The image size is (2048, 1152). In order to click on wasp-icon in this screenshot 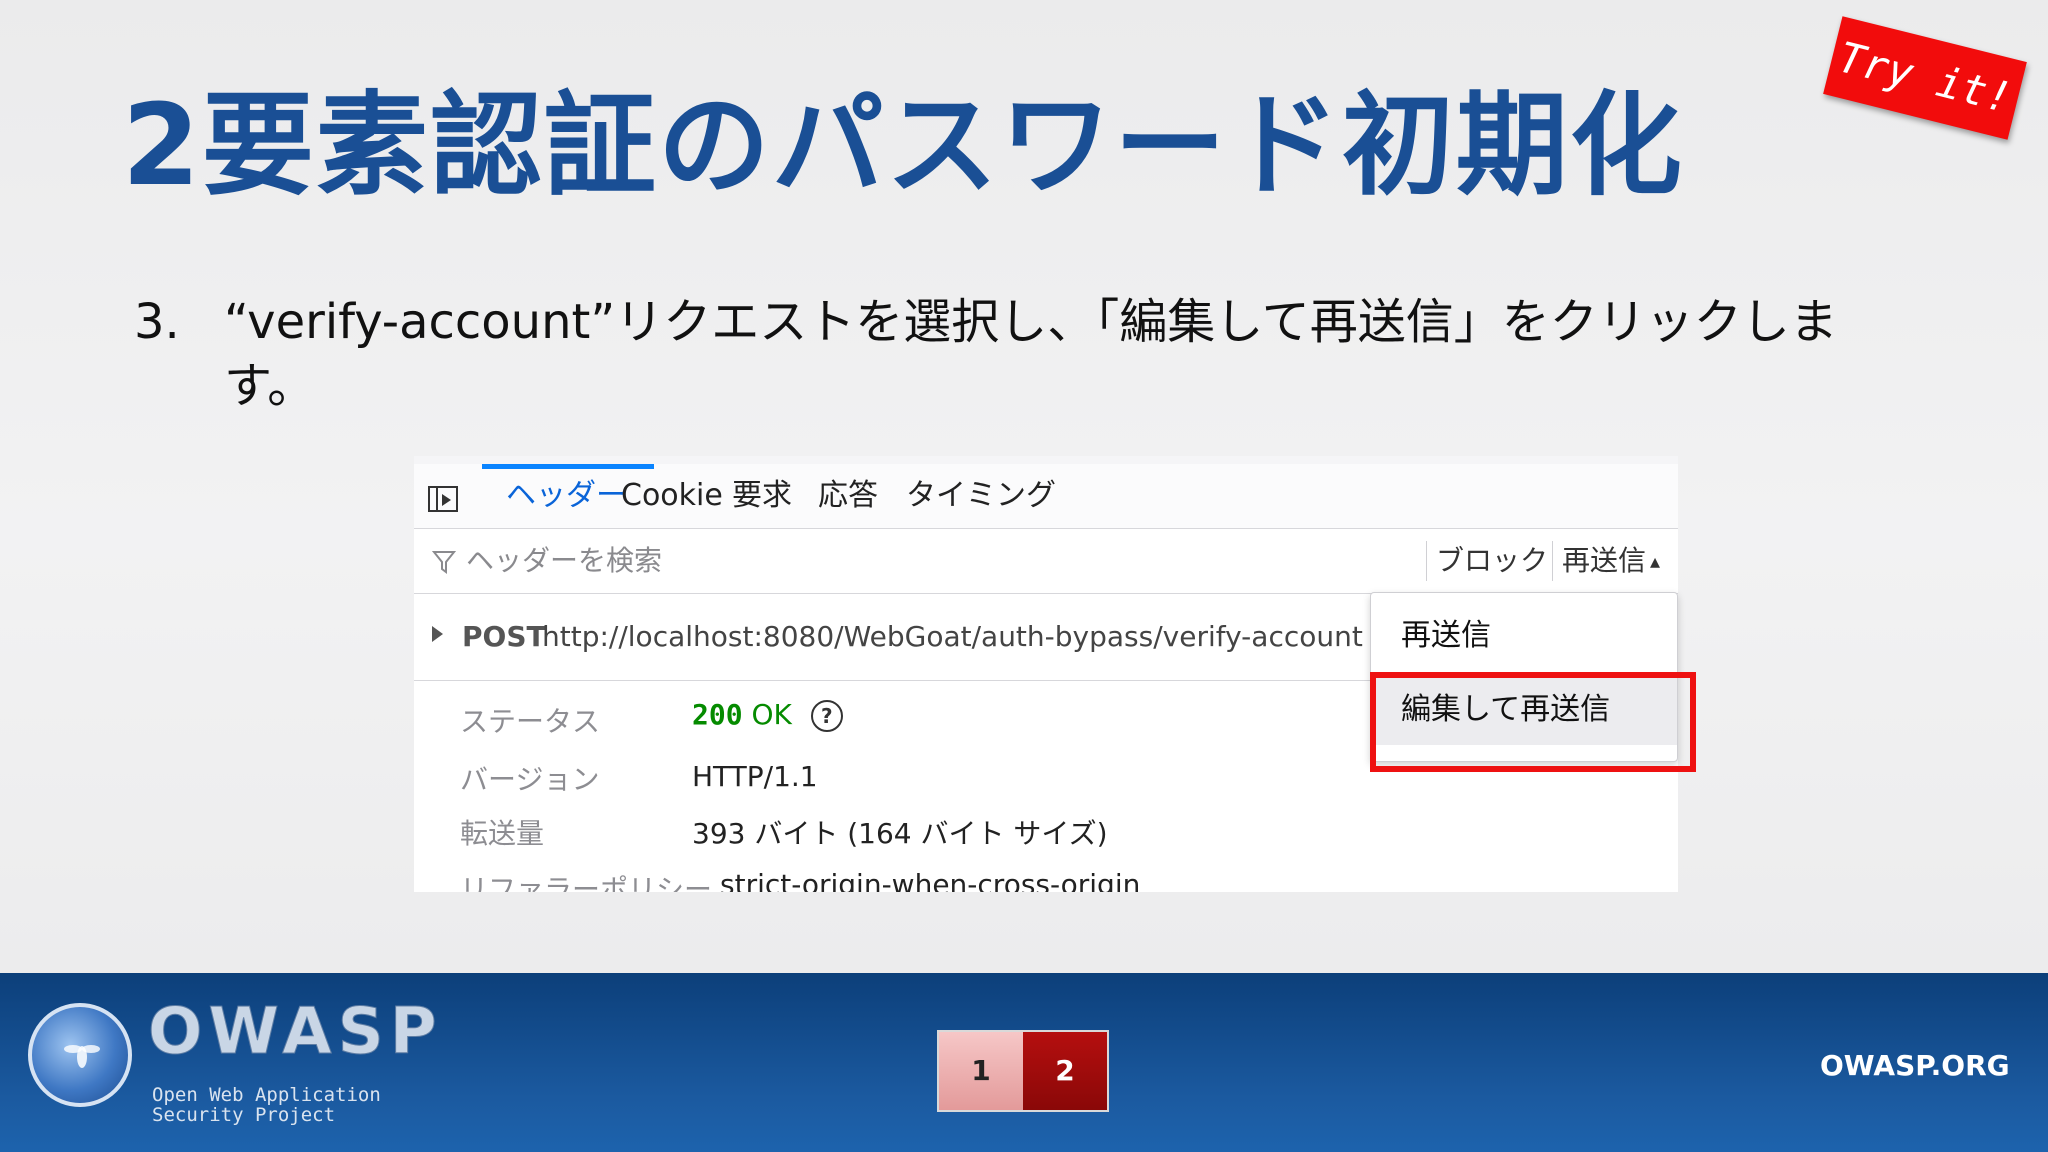, I will do `click(82, 1056)`.